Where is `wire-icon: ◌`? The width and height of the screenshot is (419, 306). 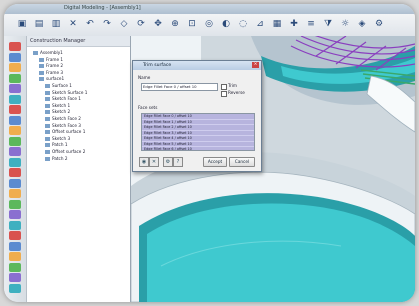 wire-icon: ◌ is located at coordinates (243, 24).